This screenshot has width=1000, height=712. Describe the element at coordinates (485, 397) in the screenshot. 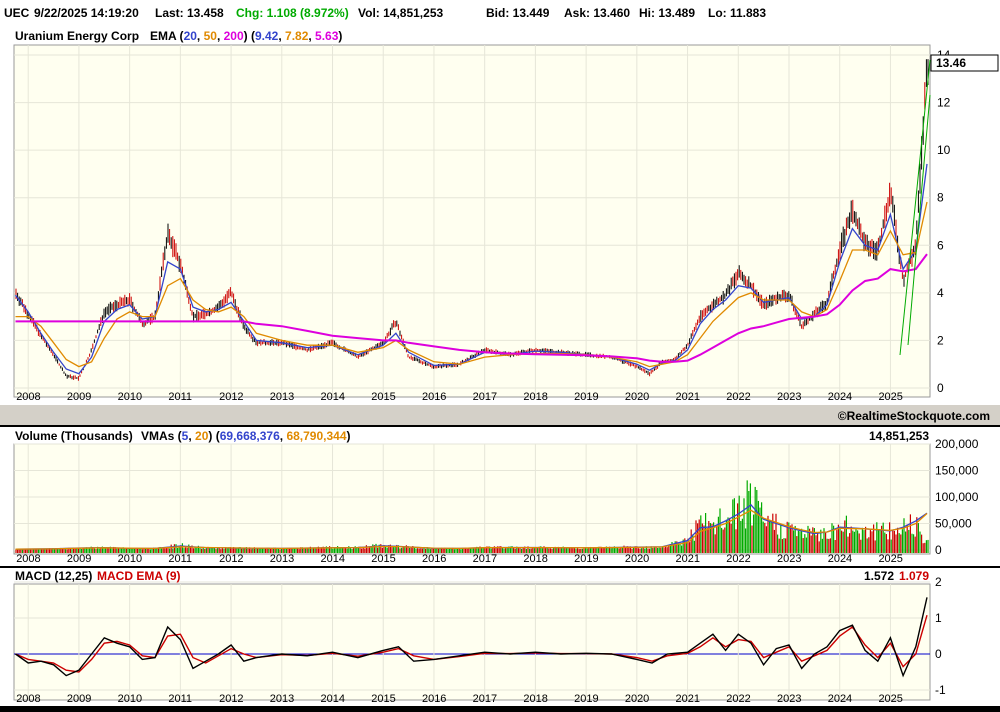

I see `price-x-tick: 2017` at that location.